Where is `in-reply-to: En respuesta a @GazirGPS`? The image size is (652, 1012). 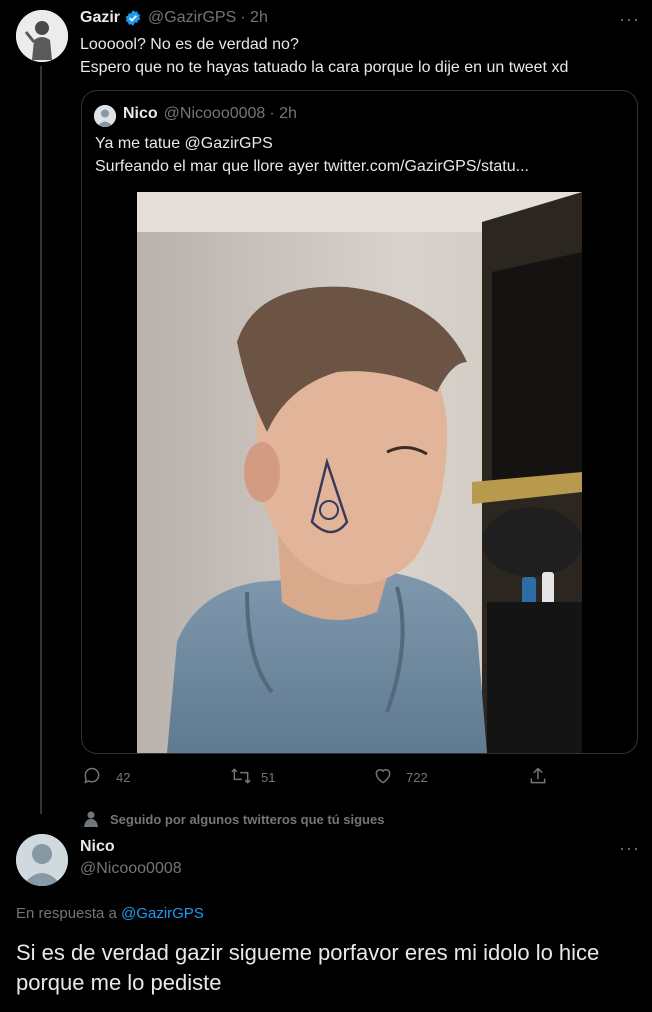 in-reply-to: En respuesta a @GazirGPS is located at coordinates (110, 913).